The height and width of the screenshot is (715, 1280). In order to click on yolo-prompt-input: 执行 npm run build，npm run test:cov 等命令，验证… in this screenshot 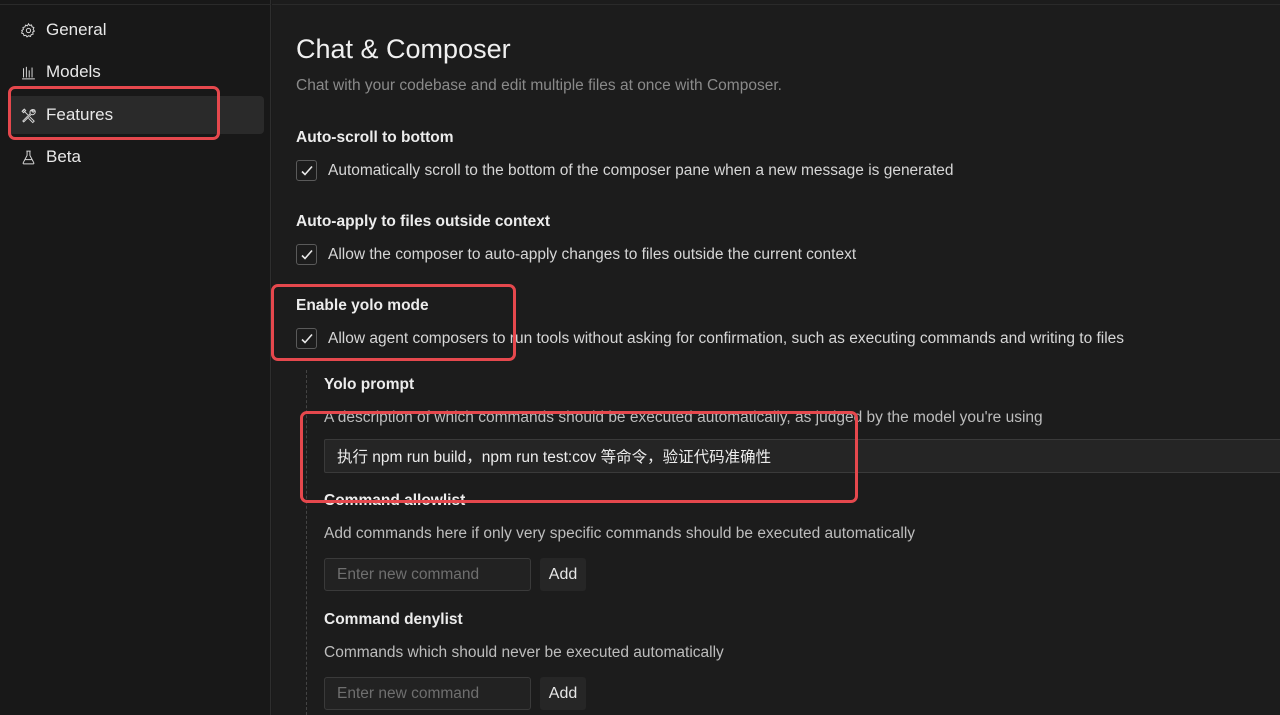, I will do `click(802, 456)`.